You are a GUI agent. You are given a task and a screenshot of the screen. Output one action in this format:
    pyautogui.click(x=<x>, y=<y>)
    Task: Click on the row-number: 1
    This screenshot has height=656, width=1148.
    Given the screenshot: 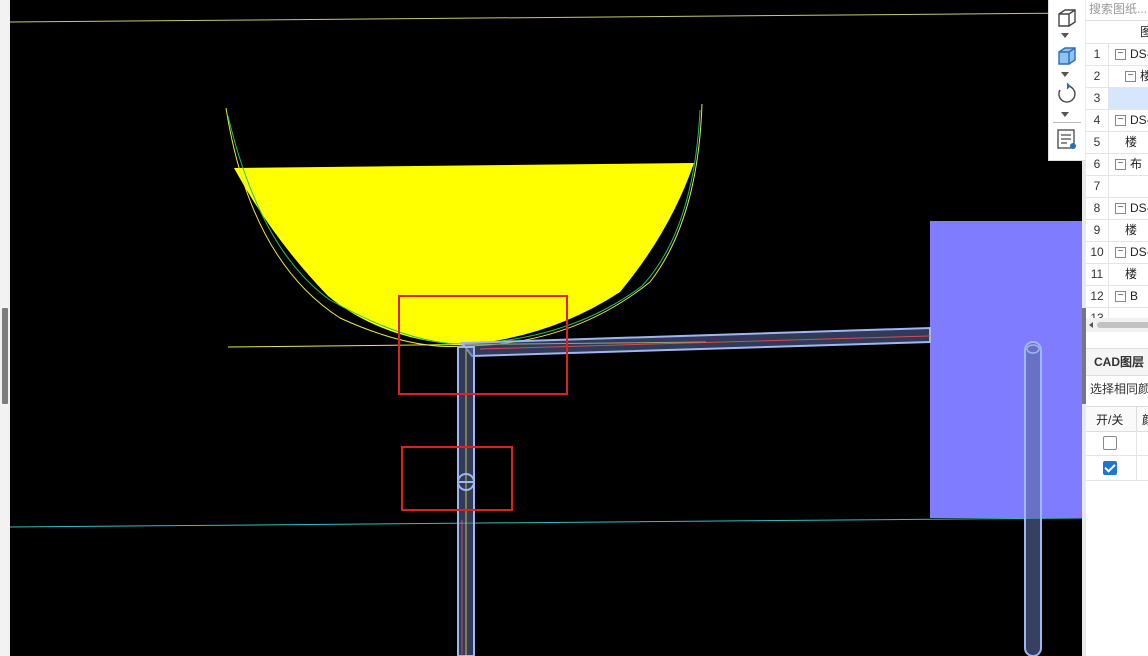 What is the action you would take?
    pyautogui.click(x=1097, y=54)
    